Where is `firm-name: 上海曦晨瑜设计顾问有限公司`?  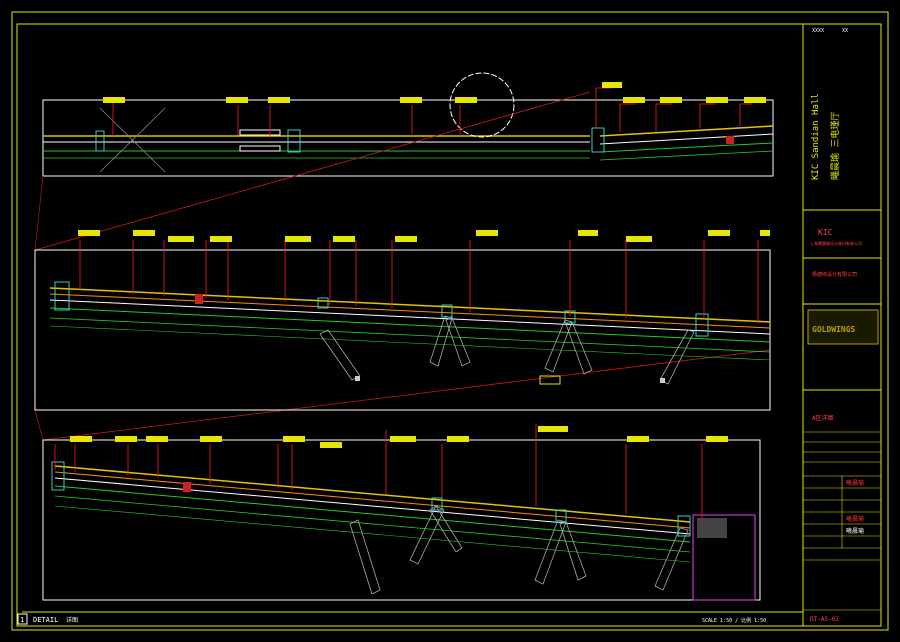 firm-name: 上海曦晨瑜设计顾问有限公司 is located at coordinates (836, 243).